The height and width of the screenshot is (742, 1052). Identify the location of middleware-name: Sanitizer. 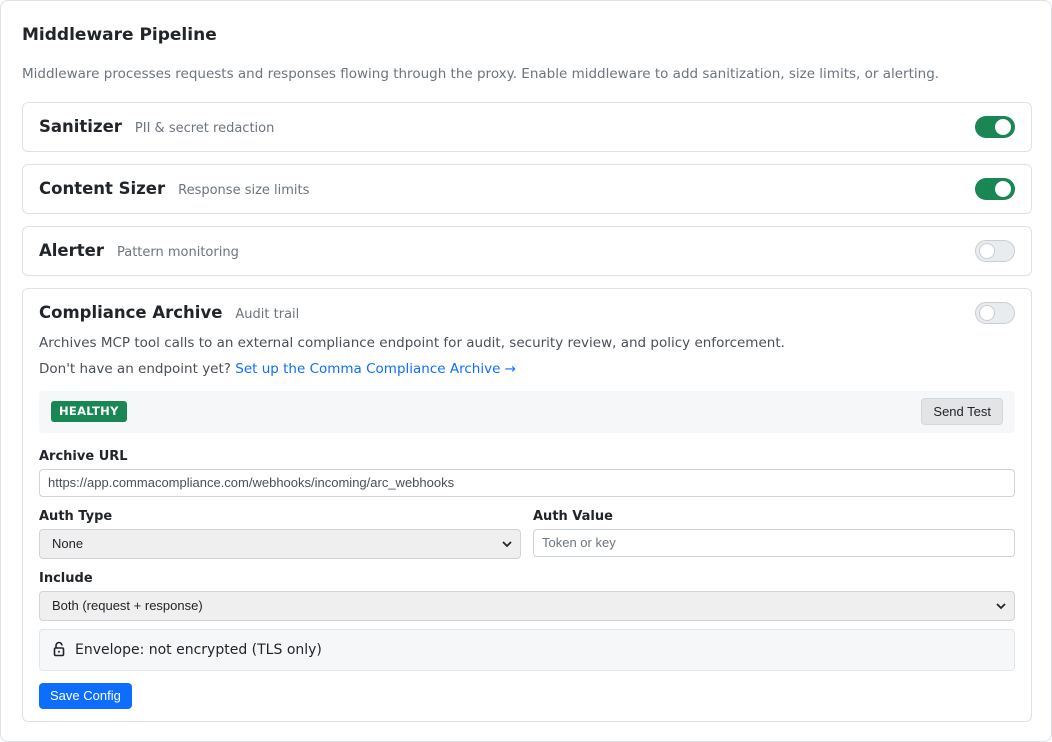
(80, 126).